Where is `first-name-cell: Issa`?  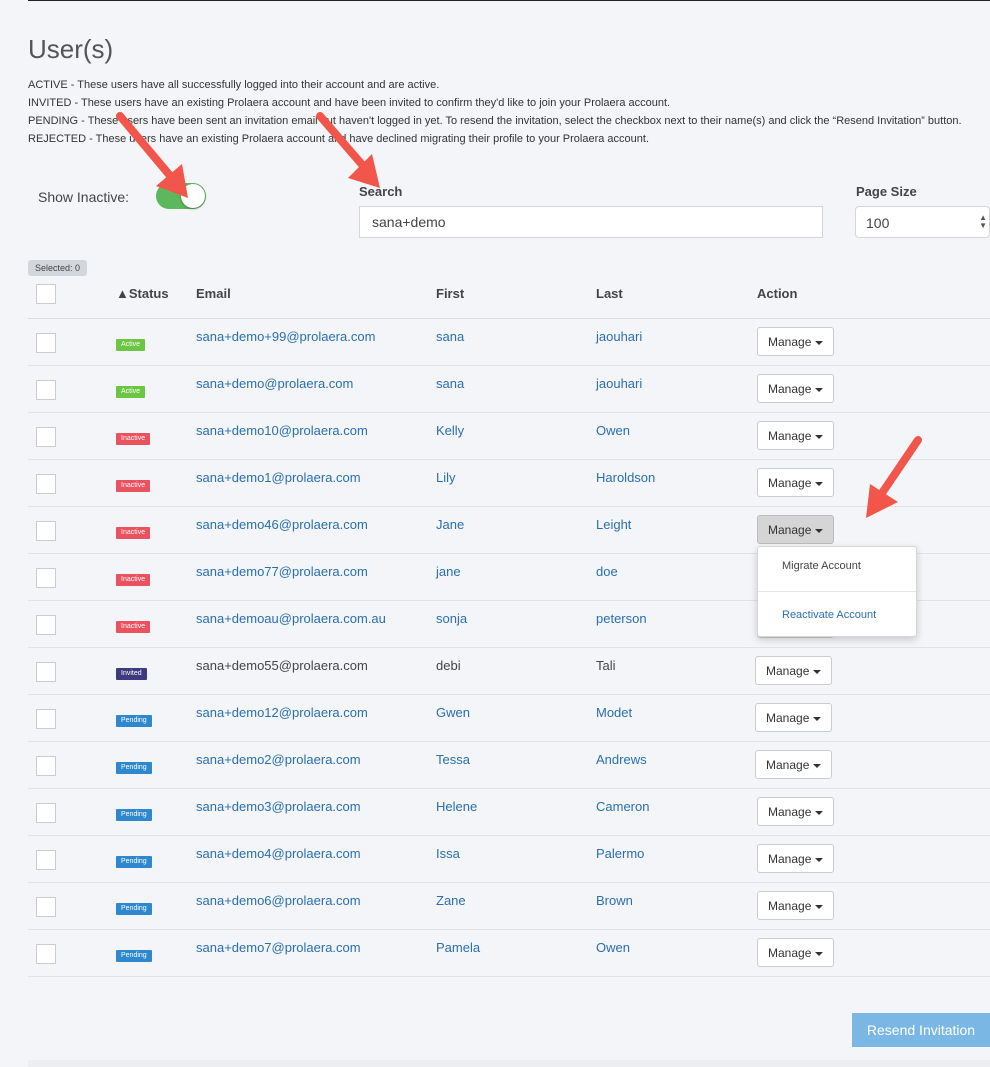 first-name-cell: Issa is located at coordinates (448, 853).